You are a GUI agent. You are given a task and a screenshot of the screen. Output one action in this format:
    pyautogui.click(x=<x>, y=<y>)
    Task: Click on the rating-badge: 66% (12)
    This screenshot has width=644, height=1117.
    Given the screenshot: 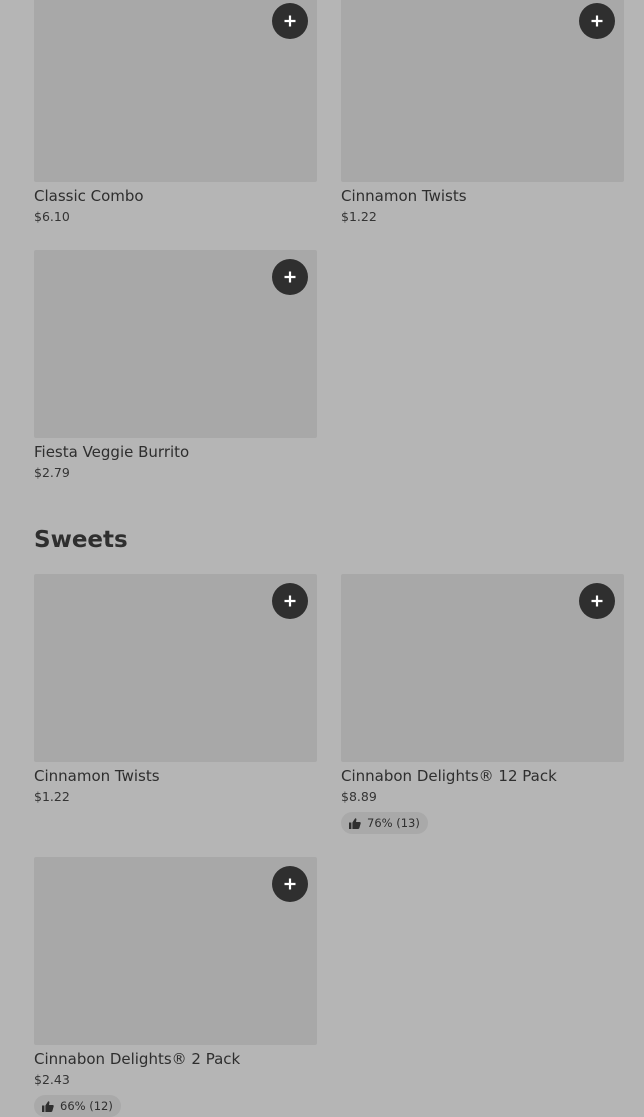 What is the action you would take?
    pyautogui.click(x=77, y=1106)
    